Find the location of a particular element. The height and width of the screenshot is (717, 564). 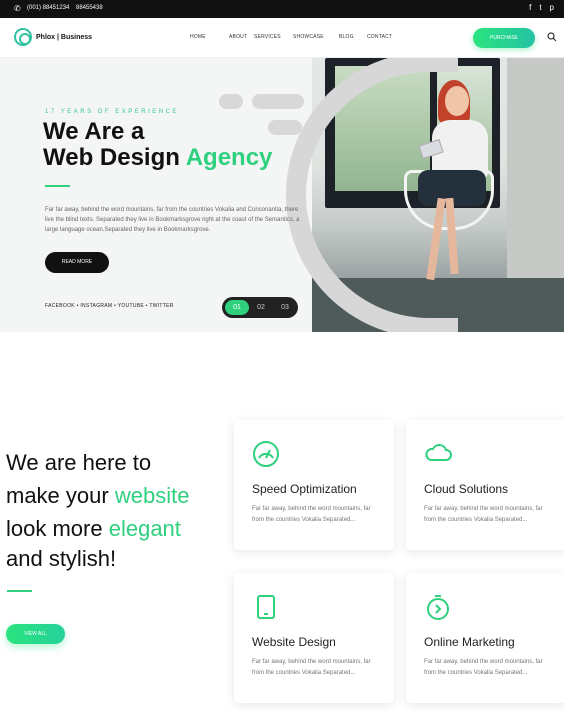

menu-item-blog: BLOG is located at coordinates (353, 37).